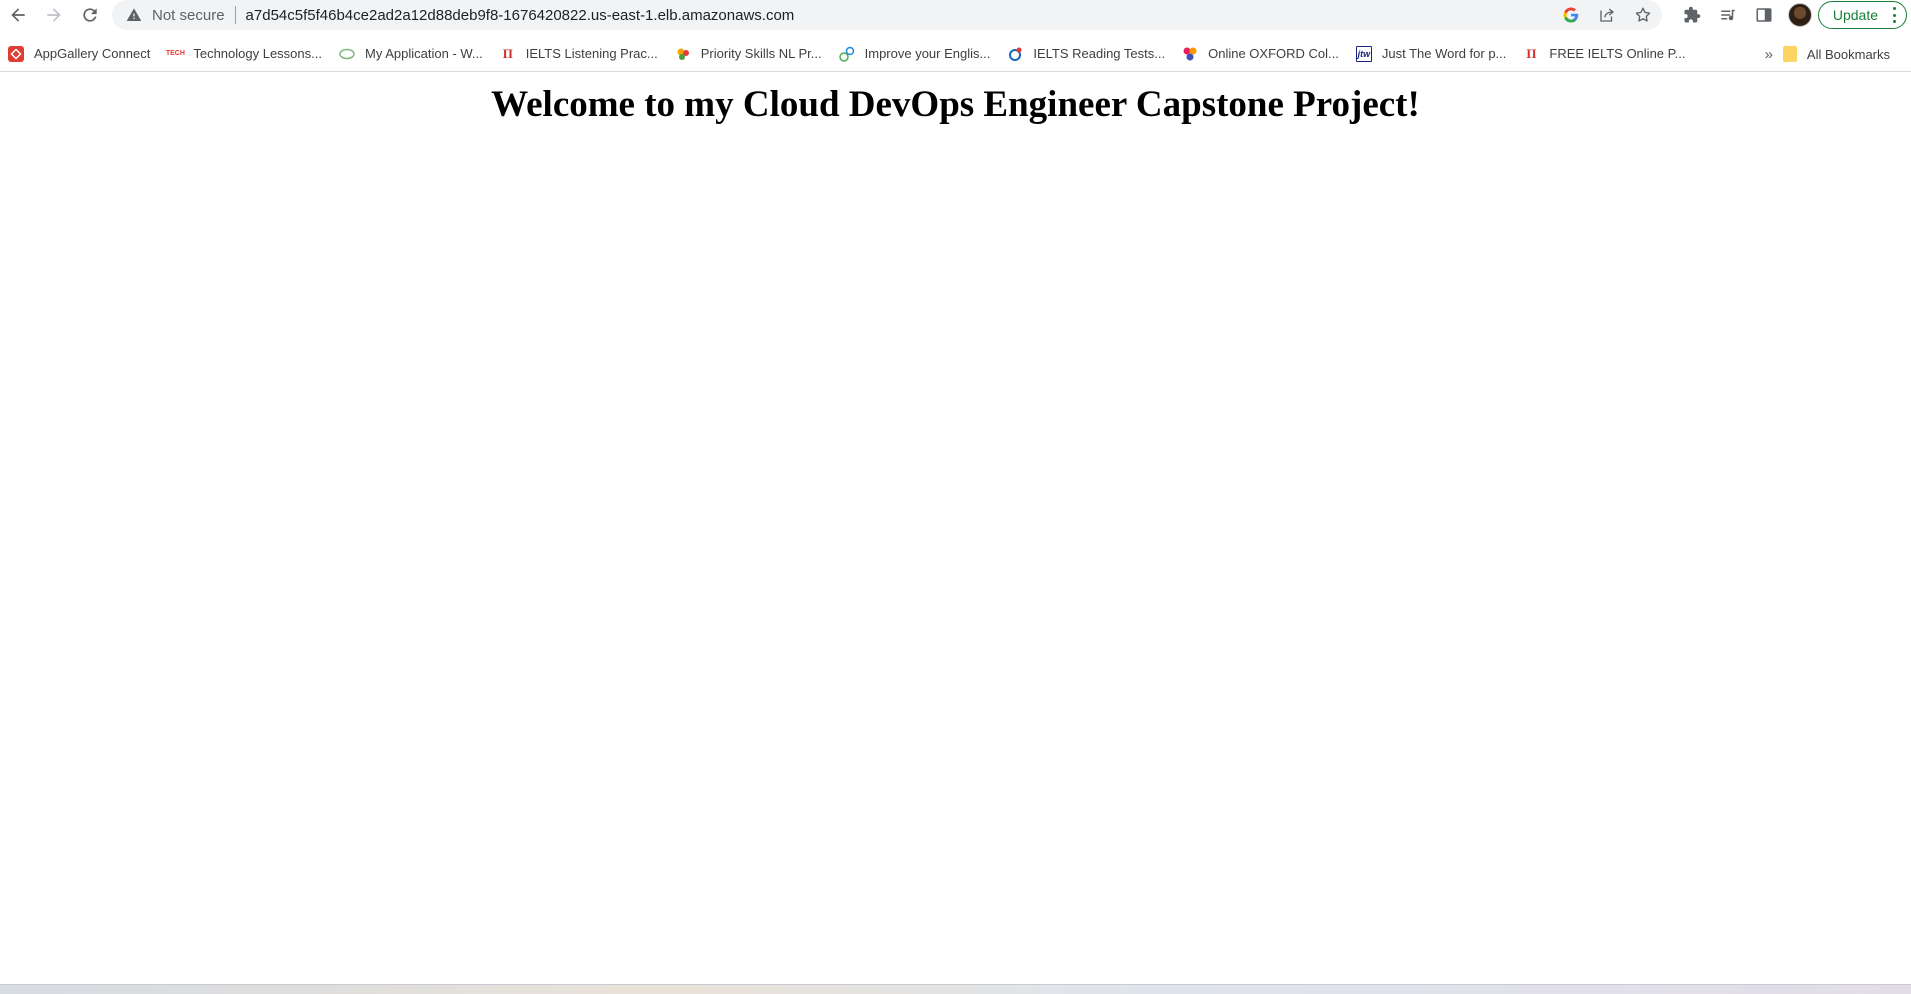  What do you see at coordinates (1728, 15) in the screenshot?
I see `reading-list-icon` at bounding box center [1728, 15].